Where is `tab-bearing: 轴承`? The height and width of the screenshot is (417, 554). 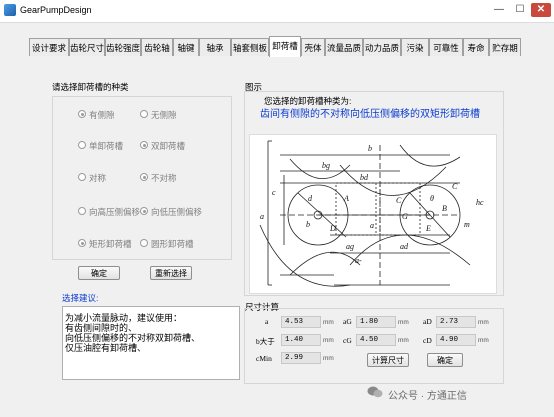
tab-bearing: 轴承 is located at coordinates (215, 47).